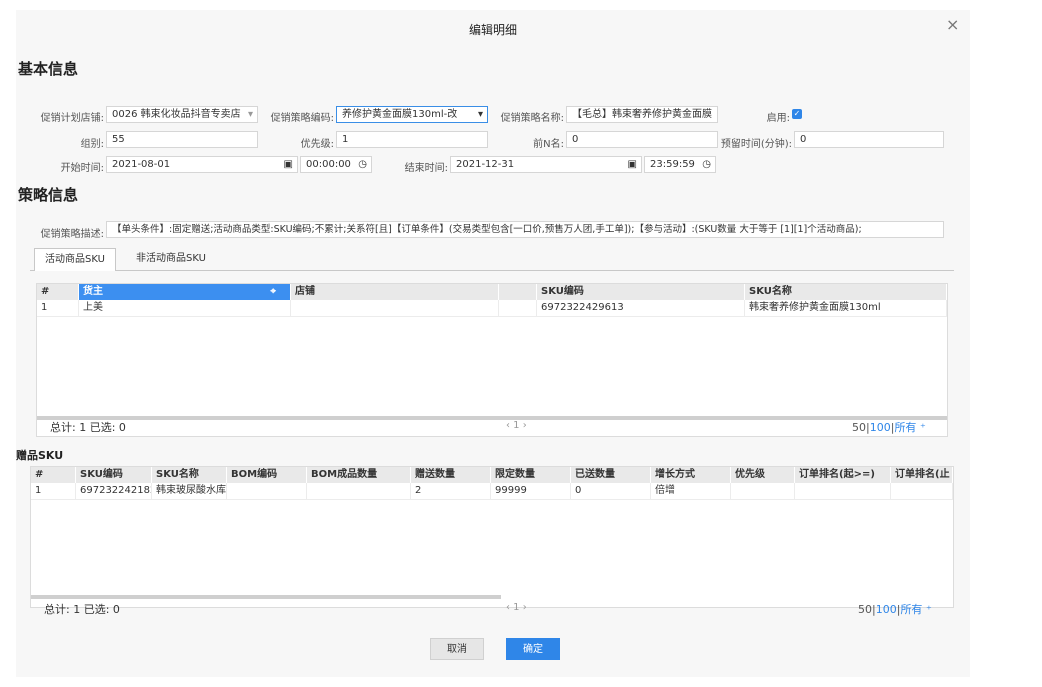 The width and height of the screenshot is (1042, 687). What do you see at coordinates (778, 118) in the screenshot?
I see `enable-label: 启用:` at bounding box center [778, 118].